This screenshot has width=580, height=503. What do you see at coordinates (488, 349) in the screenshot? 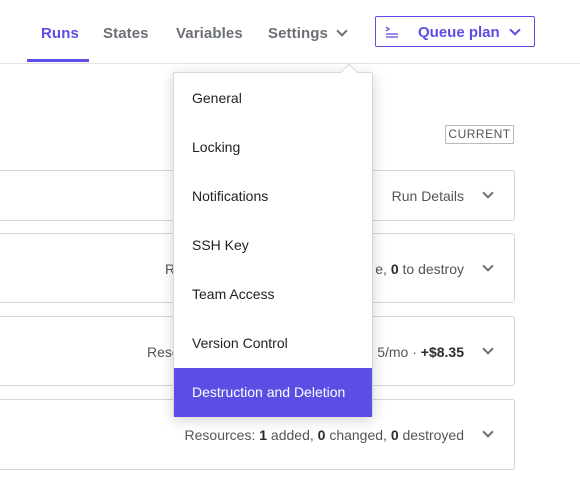
I see `cost-chevron-icon` at bounding box center [488, 349].